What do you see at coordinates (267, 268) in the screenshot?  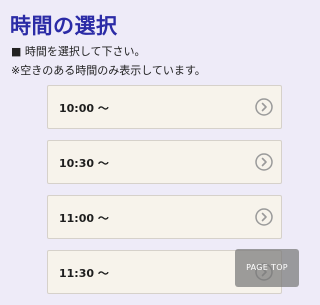 I see `page-top-button: PAGE TOP` at bounding box center [267, 268].